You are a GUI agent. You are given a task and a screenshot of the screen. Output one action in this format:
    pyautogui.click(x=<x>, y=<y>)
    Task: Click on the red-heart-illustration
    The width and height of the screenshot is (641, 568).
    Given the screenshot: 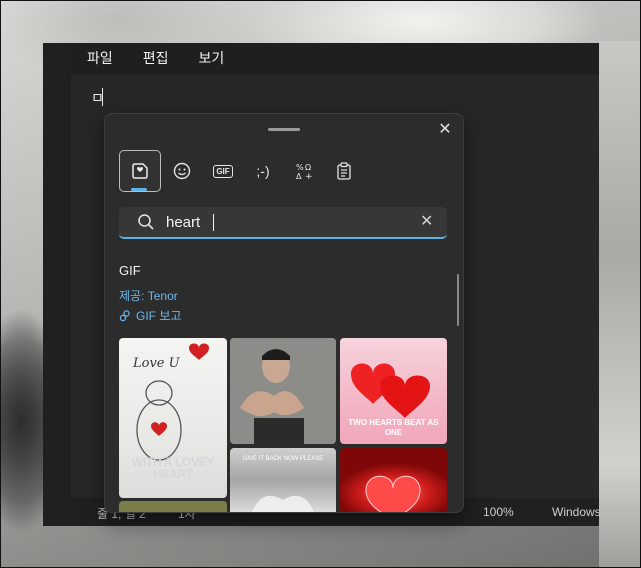 What is the action you would take?
    pyautogui.click(x=393, y=493)
    